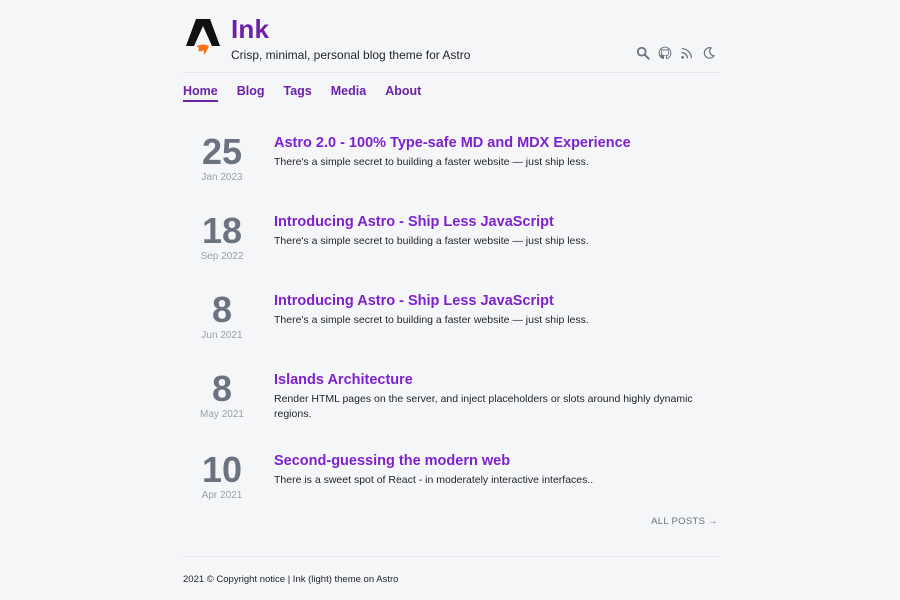  What do you see at coordinates (251, 93) in the screenshot?
I see `nav-item-blog: Blog` at bounding box center [251, 93].